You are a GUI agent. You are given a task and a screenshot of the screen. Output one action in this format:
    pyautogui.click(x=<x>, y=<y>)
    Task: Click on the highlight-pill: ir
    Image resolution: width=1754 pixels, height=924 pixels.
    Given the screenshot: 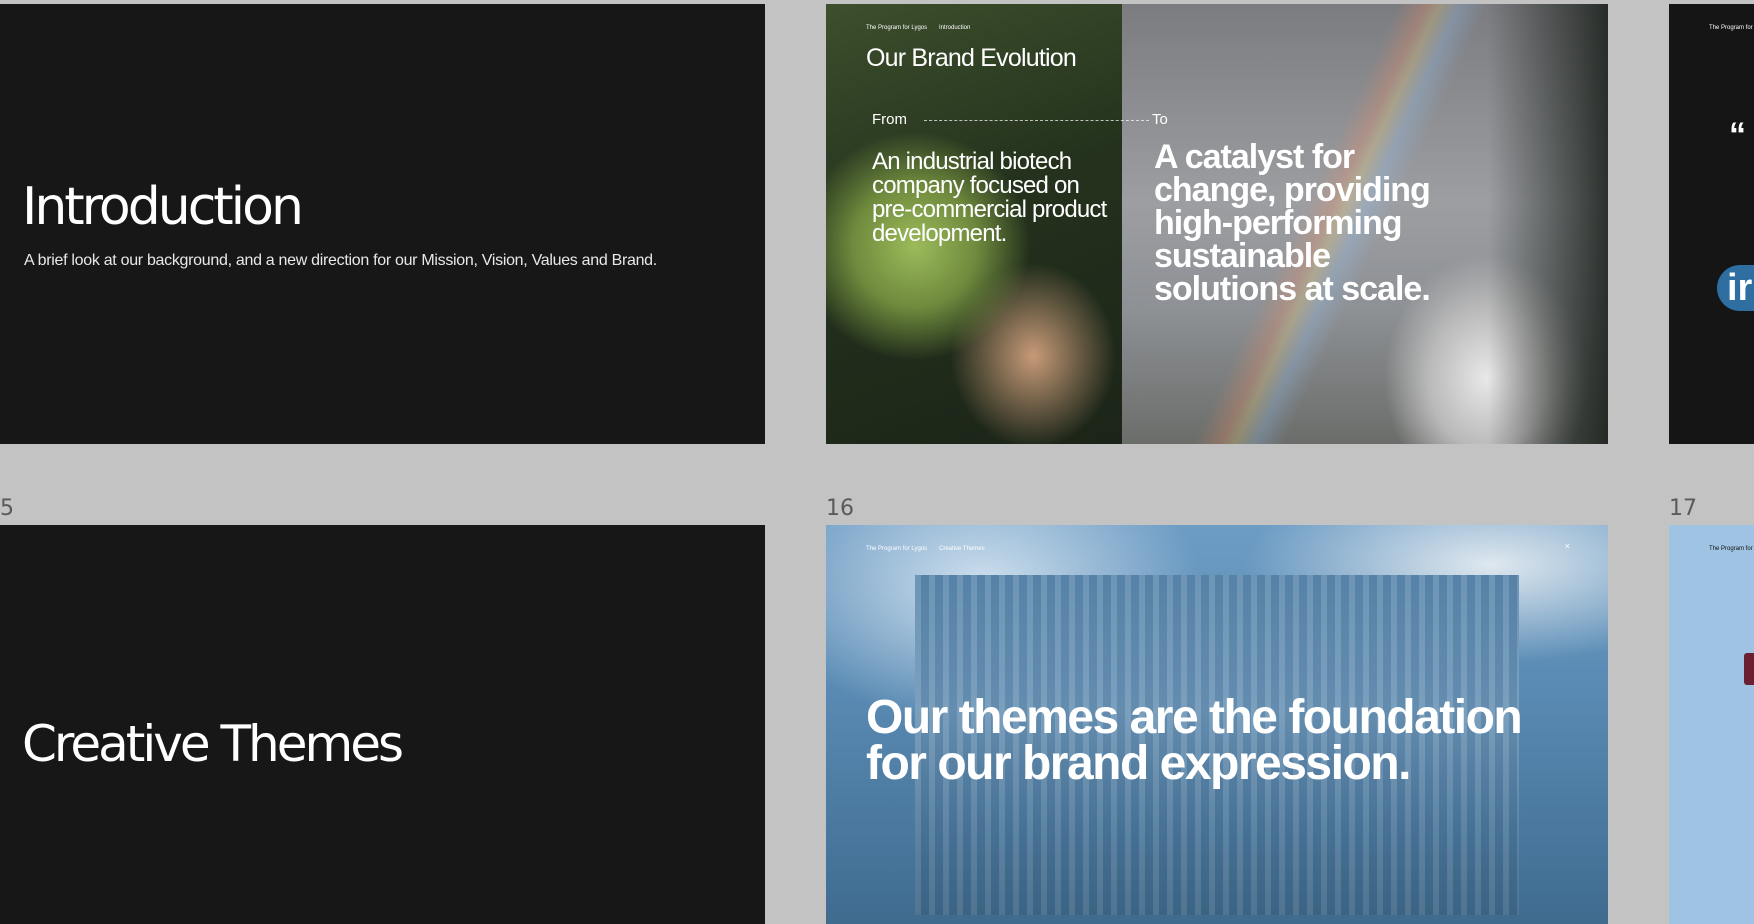 What is the action you would take?
    pyautogui.click(x=1735, y=288)
    